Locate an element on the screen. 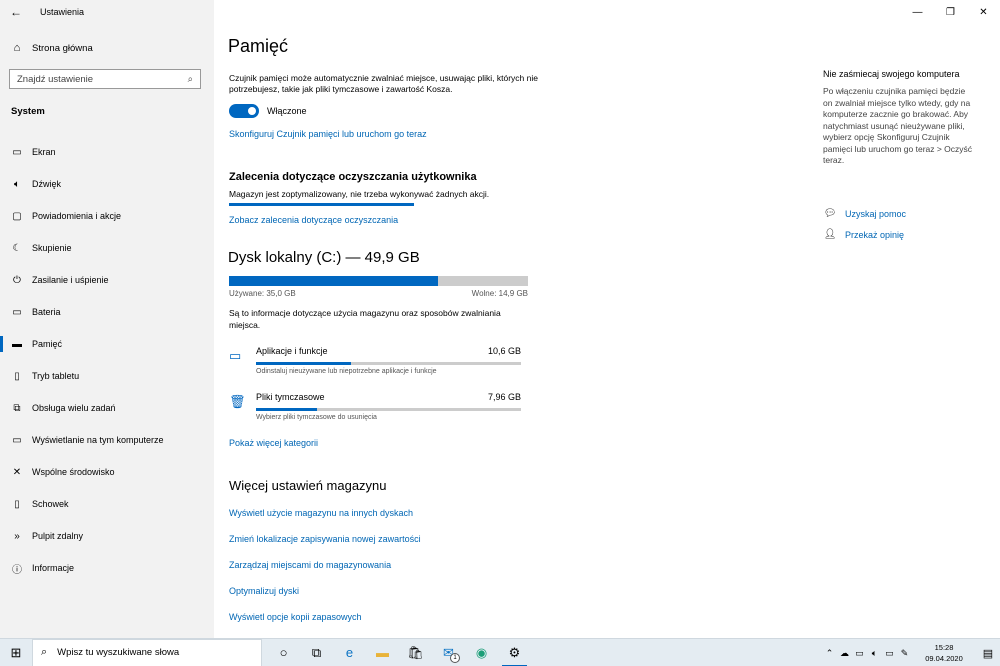  edge-button: e is located at coordinates (349, 652).